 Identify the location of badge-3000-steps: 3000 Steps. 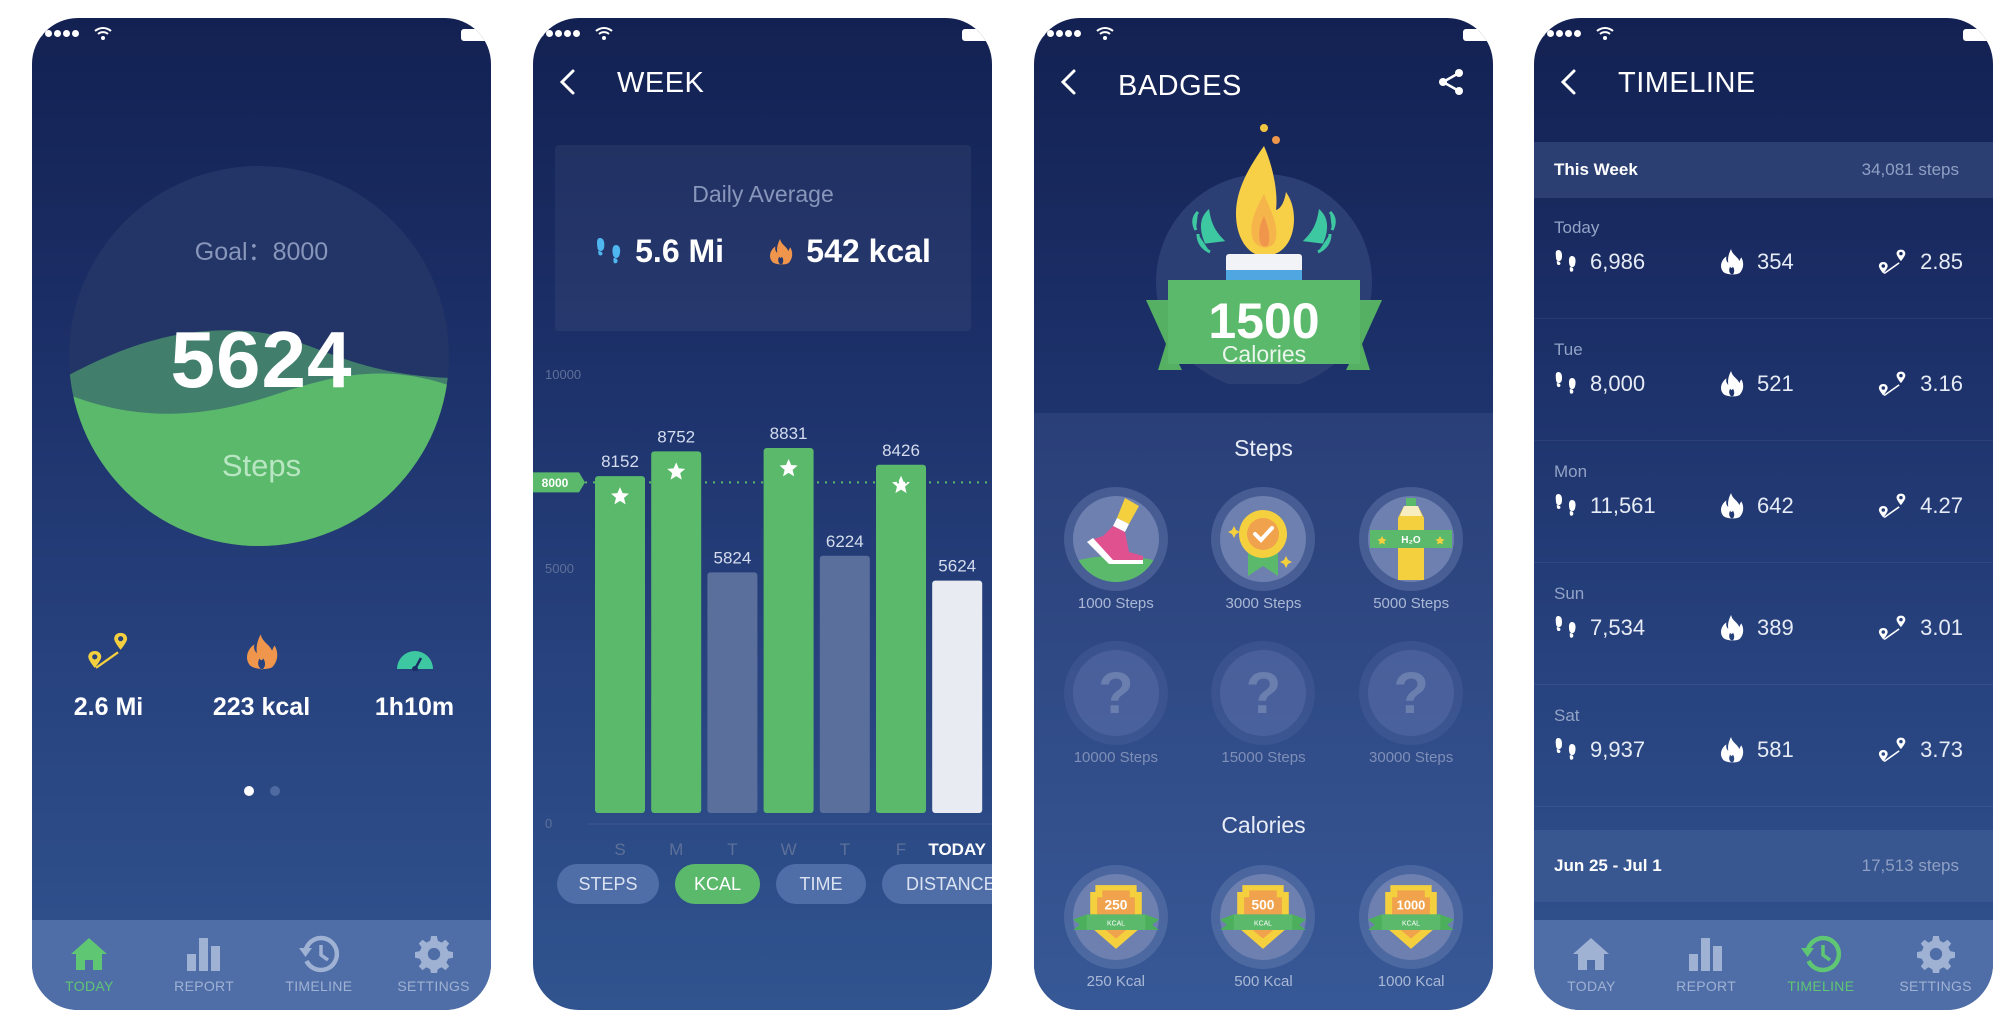
(1263, 549).